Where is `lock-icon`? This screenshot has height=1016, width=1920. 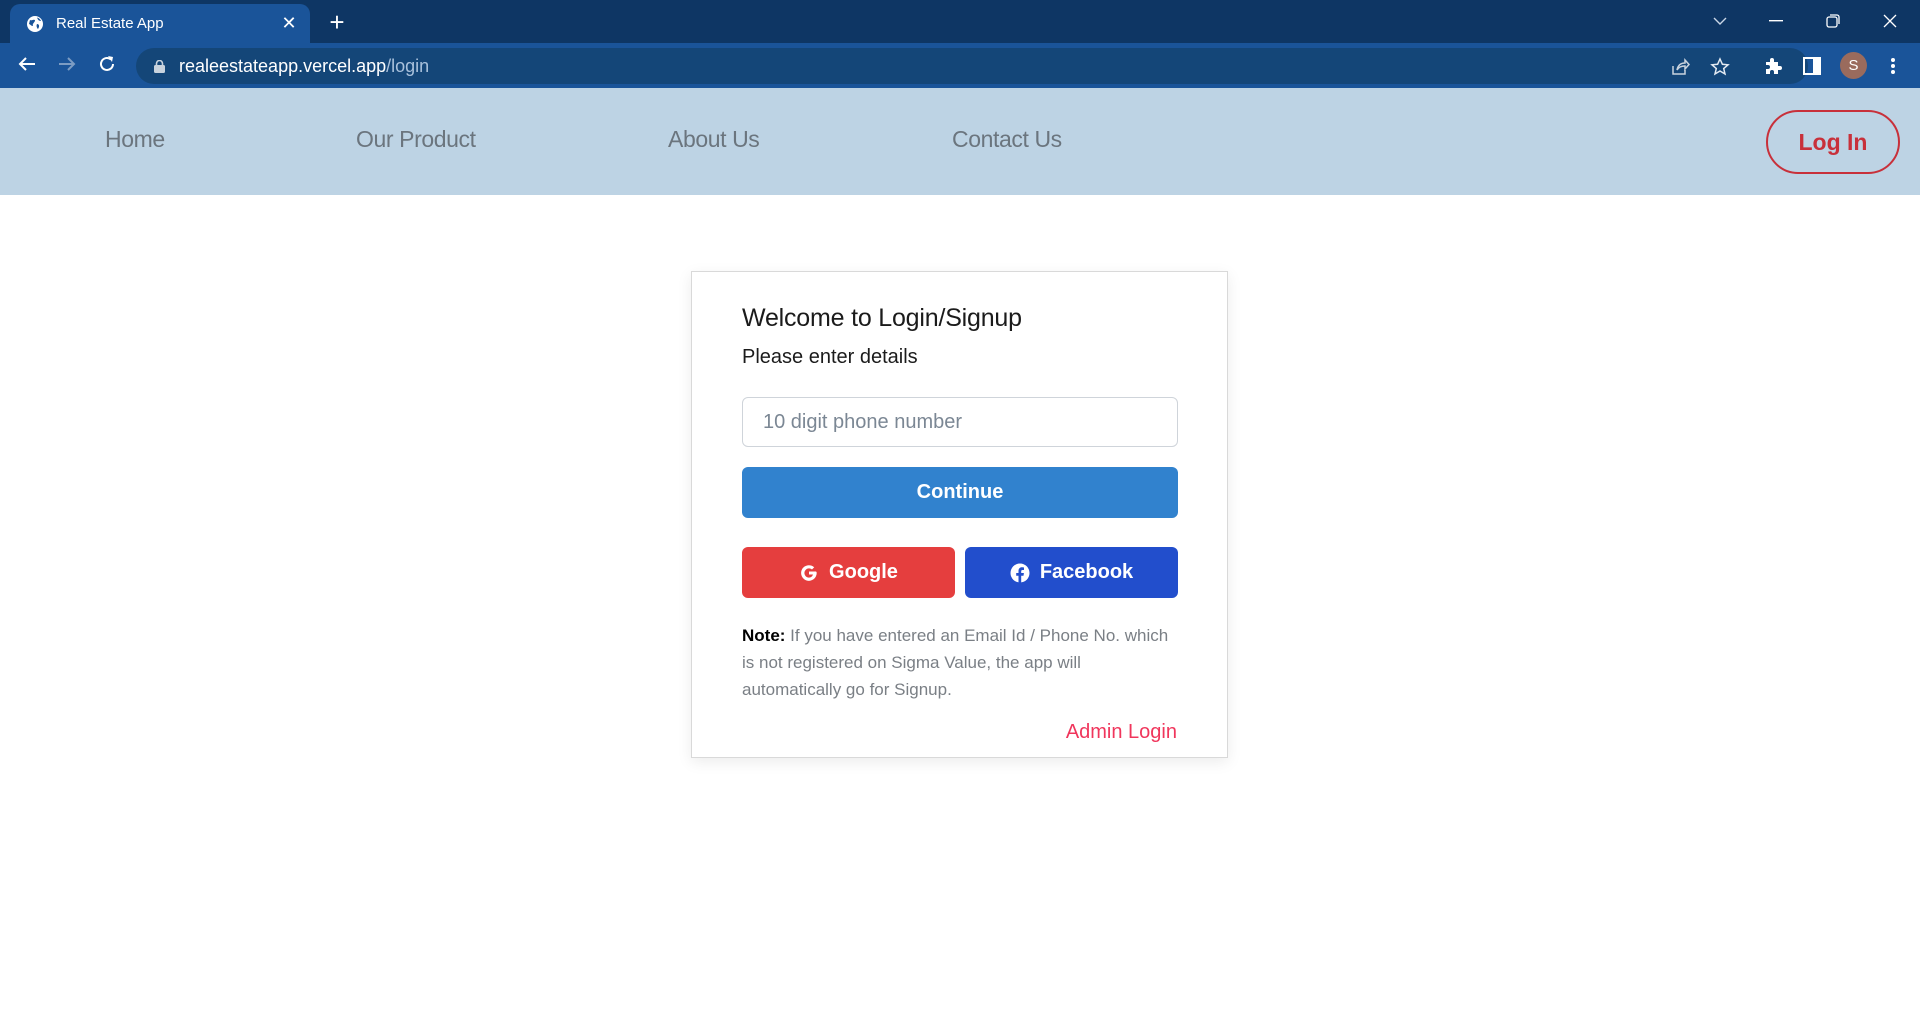
lock-icon is located at coordinates (159, 66).